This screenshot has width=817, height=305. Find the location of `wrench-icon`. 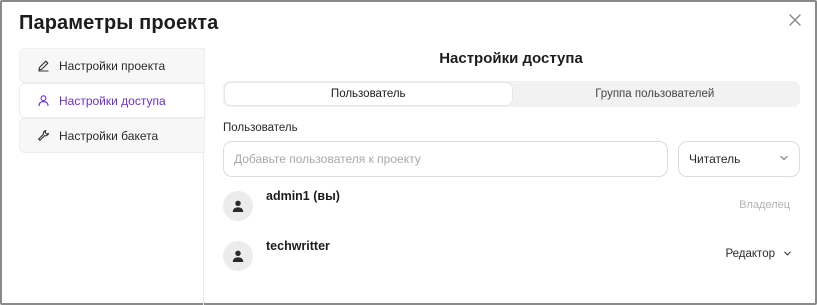

wrench-icon is located at coordinates (43, 136).